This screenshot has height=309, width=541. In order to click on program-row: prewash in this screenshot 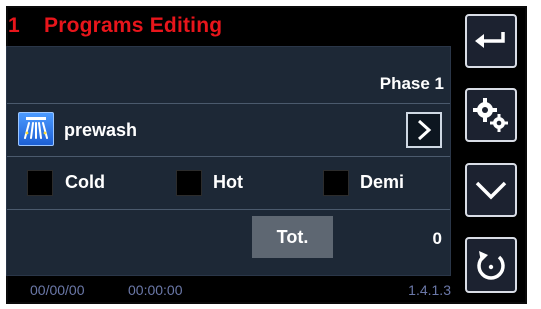, I will do `click(228, 130)`.